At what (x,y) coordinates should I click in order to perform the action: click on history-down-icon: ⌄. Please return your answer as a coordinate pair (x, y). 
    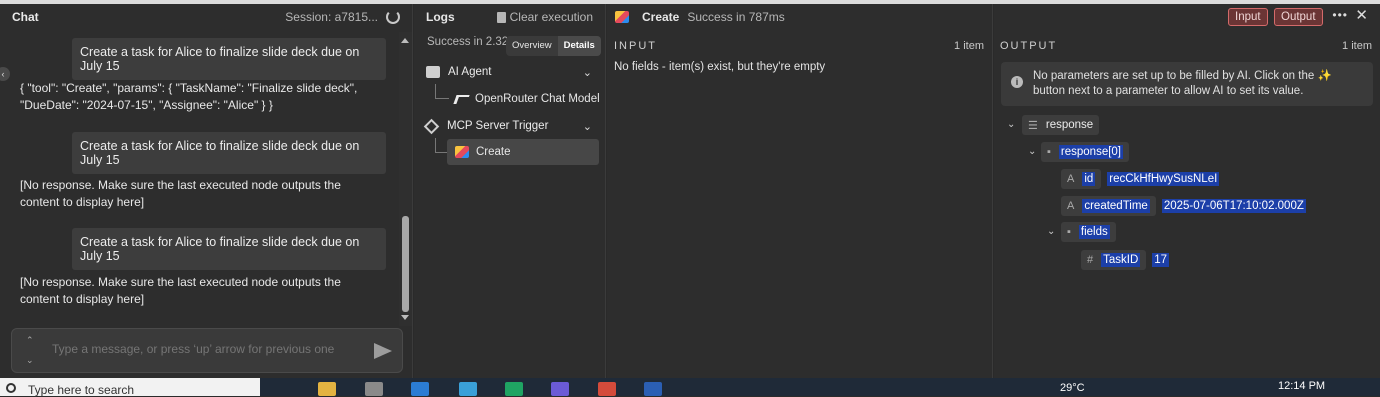
    Looking at the image, I should click on (30, 360).